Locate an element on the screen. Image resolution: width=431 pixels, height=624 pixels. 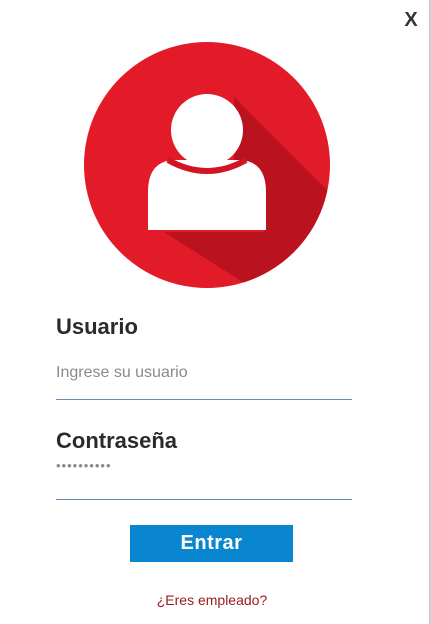
close-button: X is located at coordinates (411, 20).